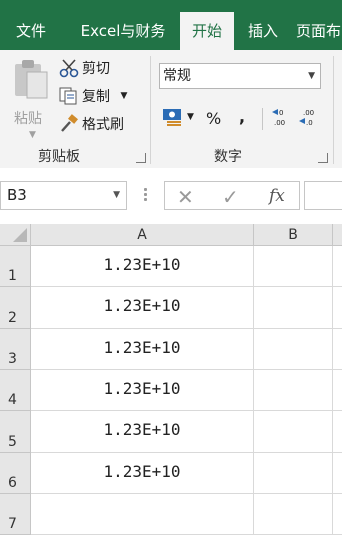  Describe the element at coordinates (262, 119) in the screenshot. I see `number-divider` at that location.